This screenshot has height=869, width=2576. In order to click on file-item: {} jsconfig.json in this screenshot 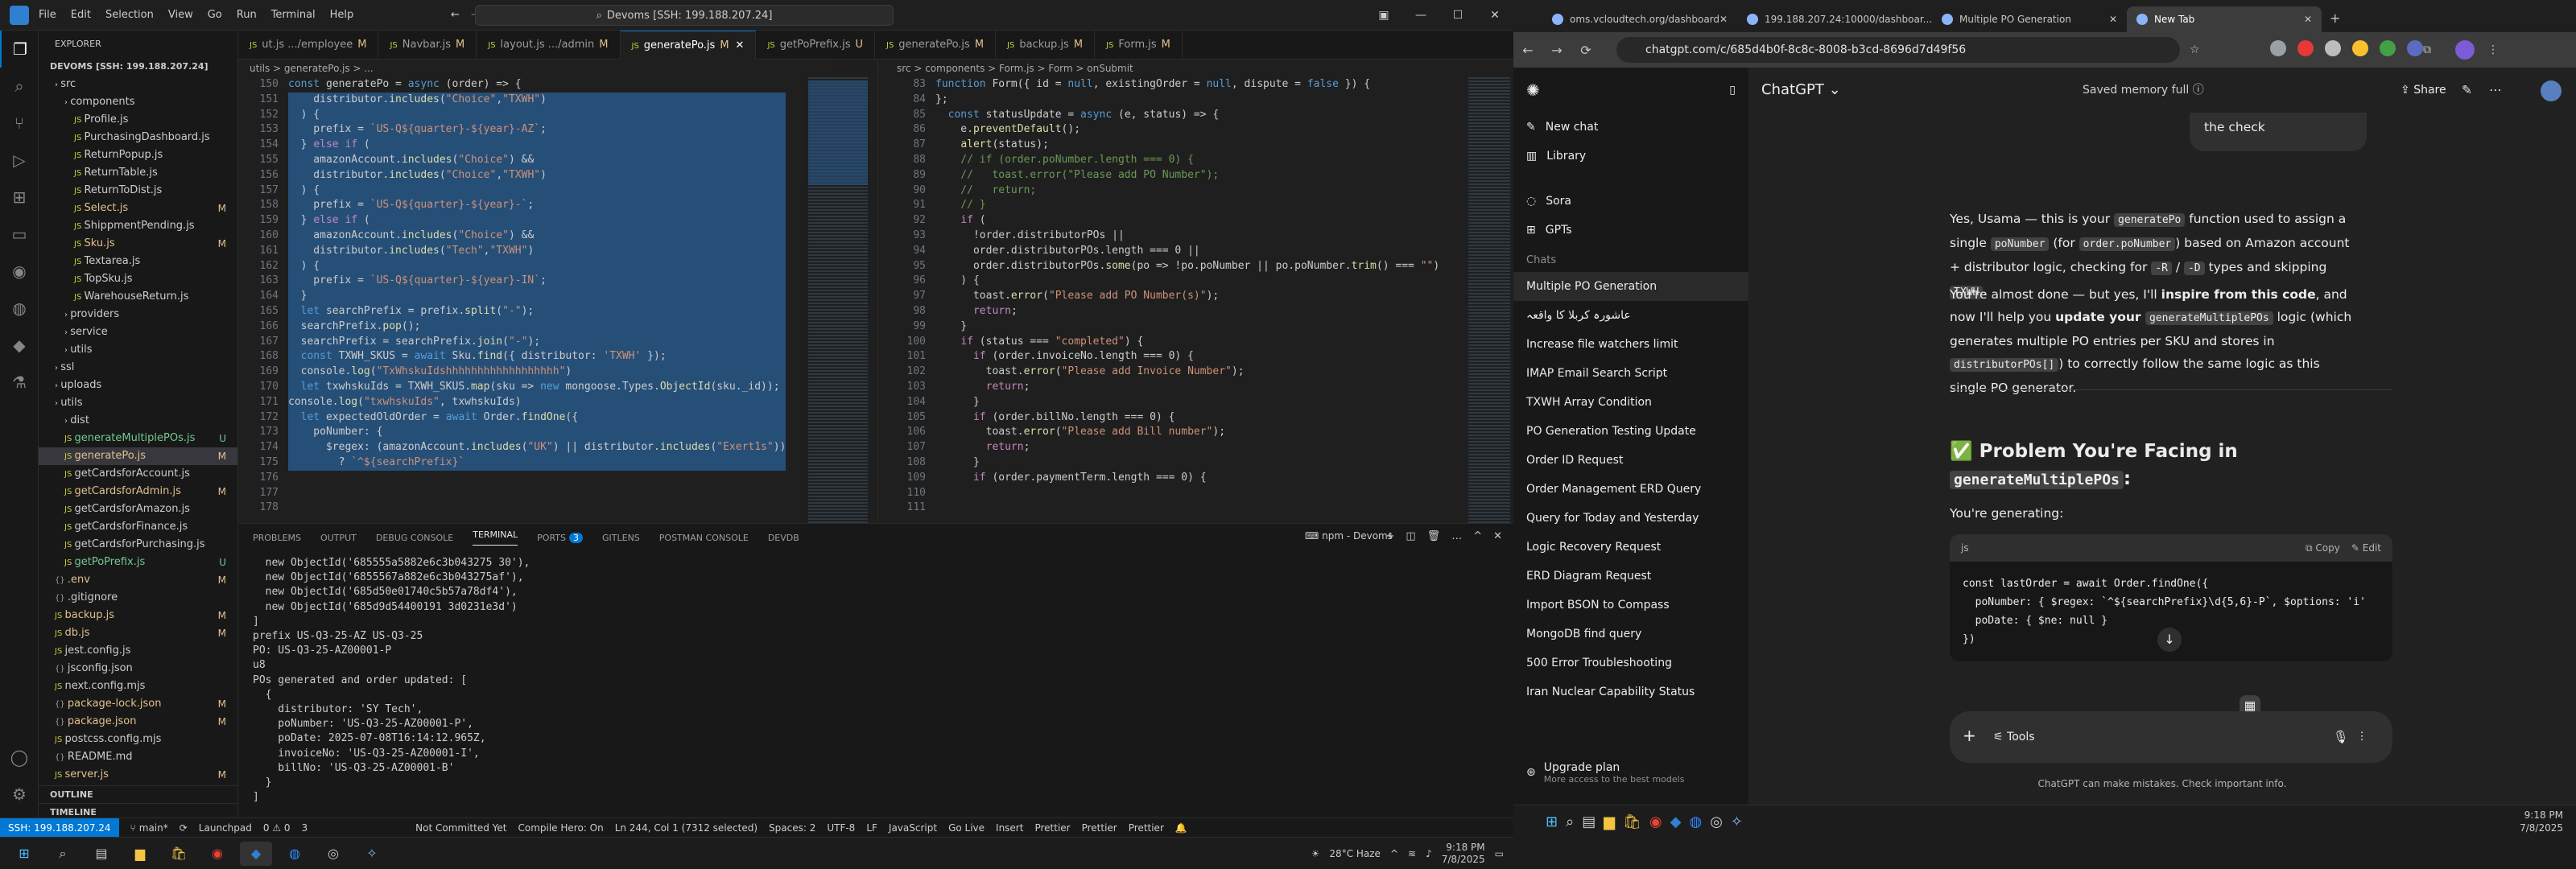, I will do `click(138, 668)`.